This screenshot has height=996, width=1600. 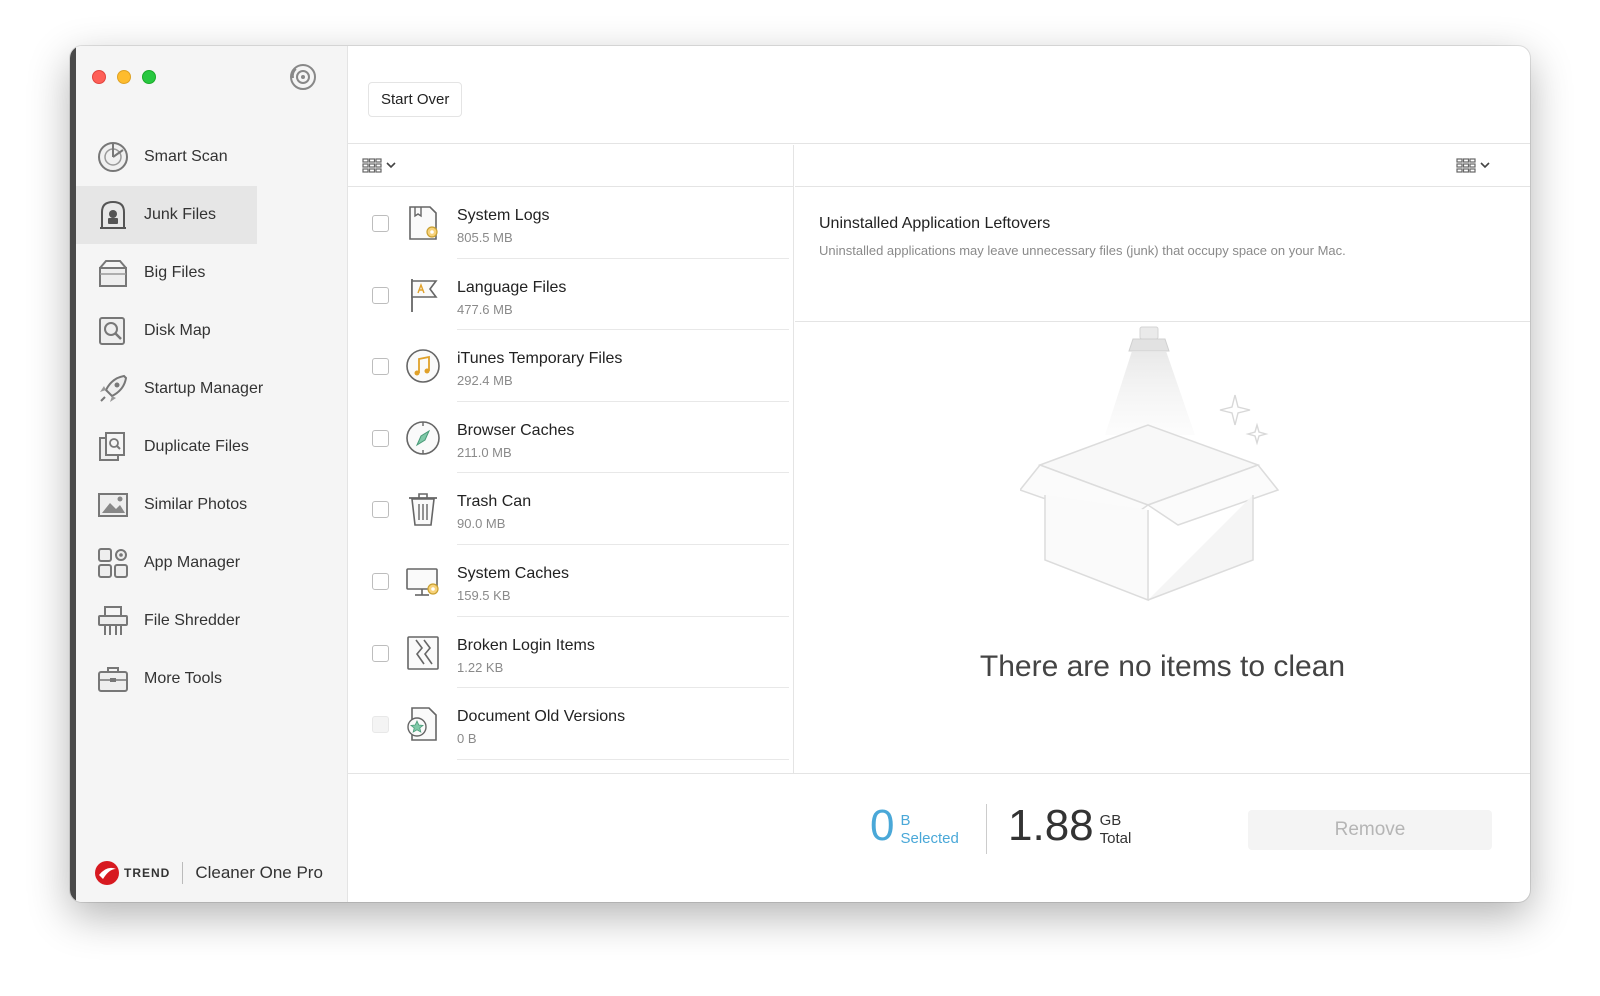 I want to click on empty-state-message: There are no items to clean, so click(x=1162, y=666).